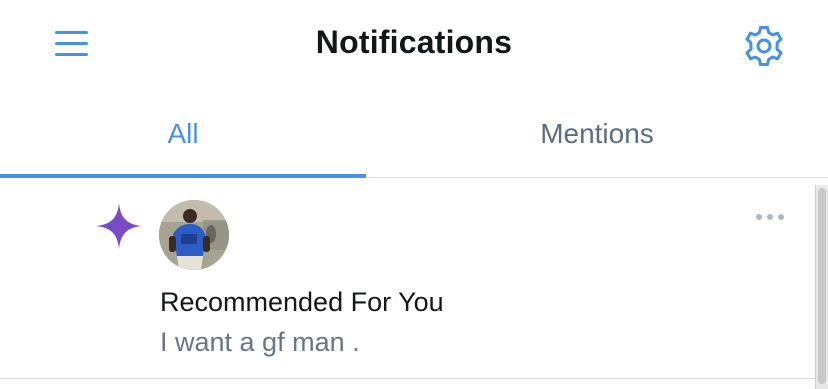  What do you see at coordinates (260, 342) in the screenshot?
I see `notification-body: I want a gf man .` at bounding box center [260, 342].